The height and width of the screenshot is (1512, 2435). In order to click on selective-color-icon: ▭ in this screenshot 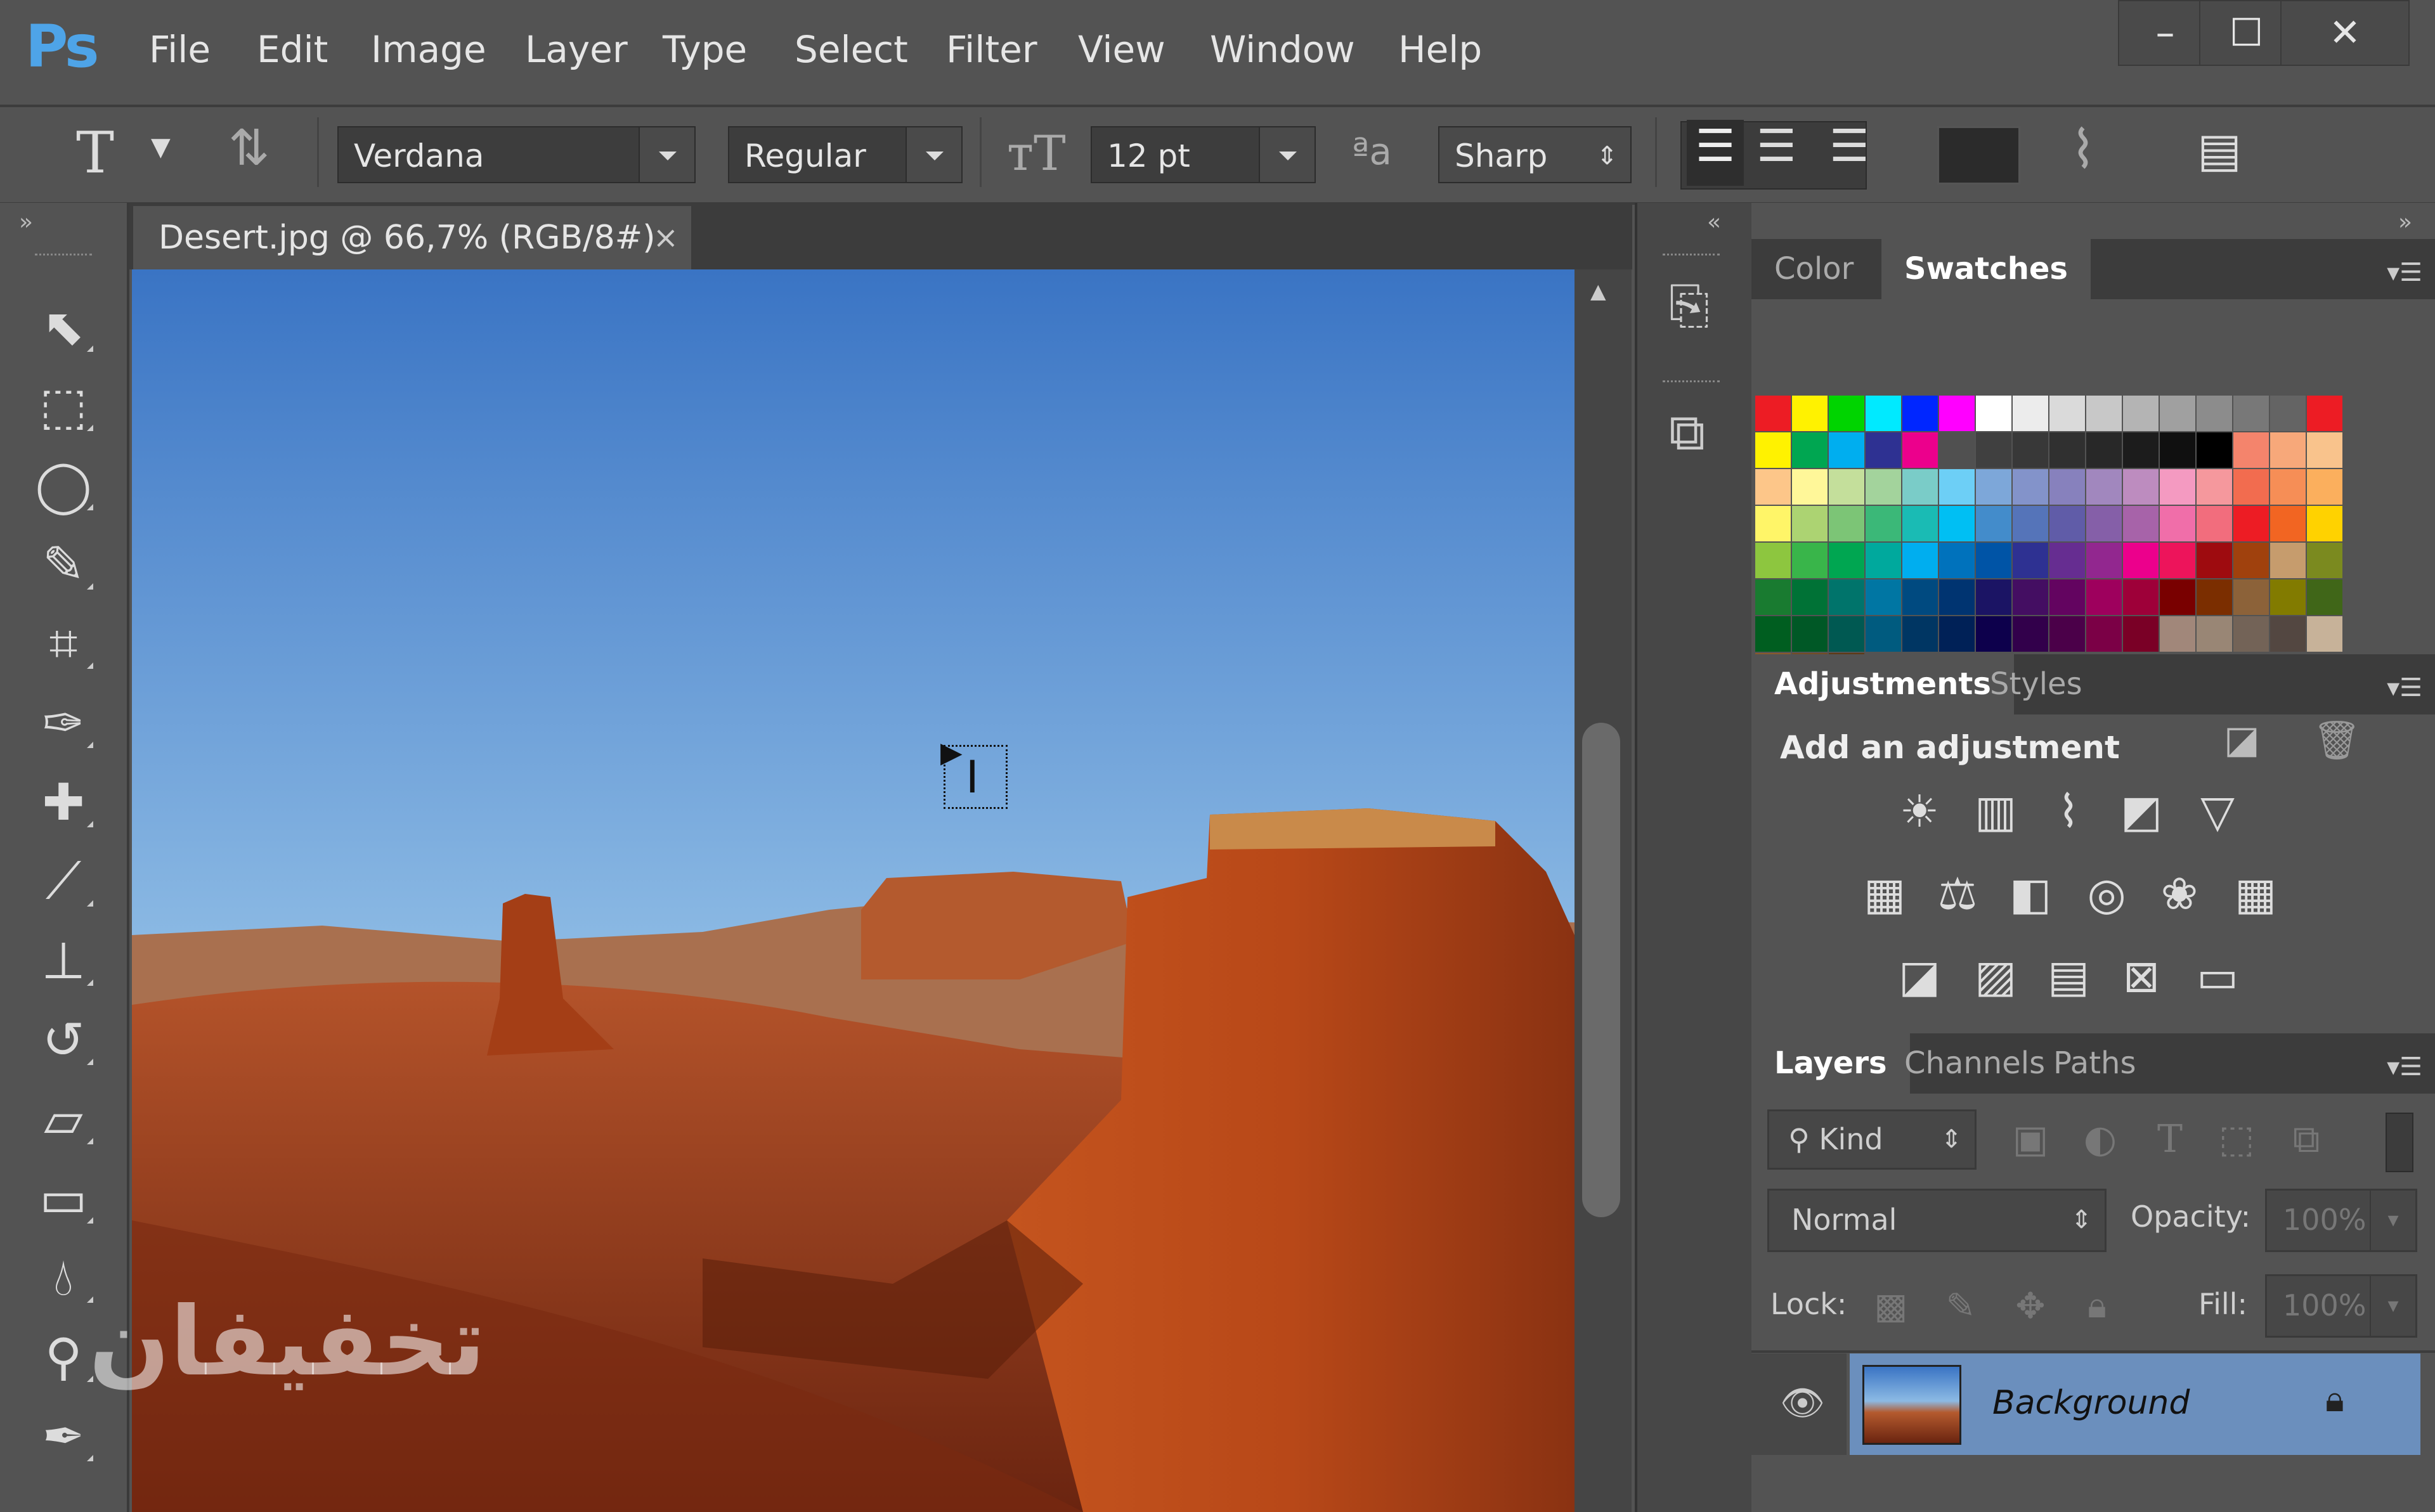, I will do `click(2218, 976)`.